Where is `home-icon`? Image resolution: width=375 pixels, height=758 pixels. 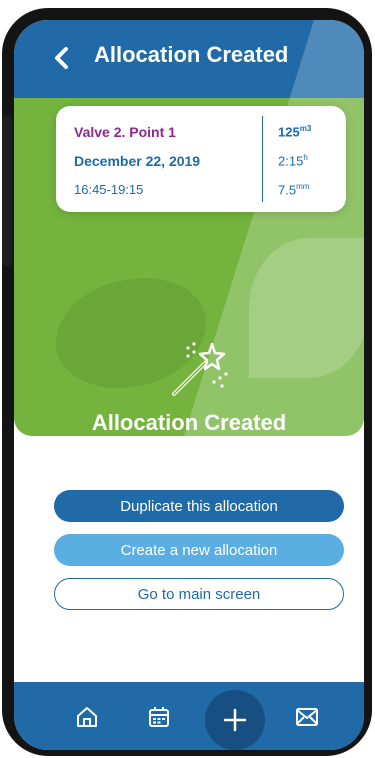 home-icon is located at coordinates (87, 717).